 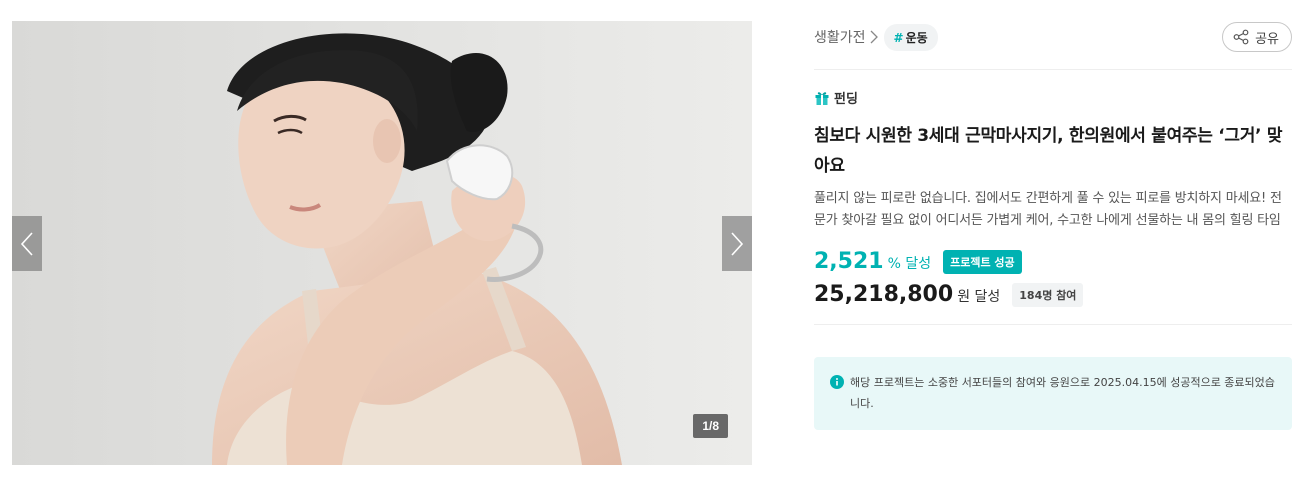 What do you see at coordinates (710, 426) in the screenshot?
I see `image-counter: 1/8` at bounding box center [710, 426].